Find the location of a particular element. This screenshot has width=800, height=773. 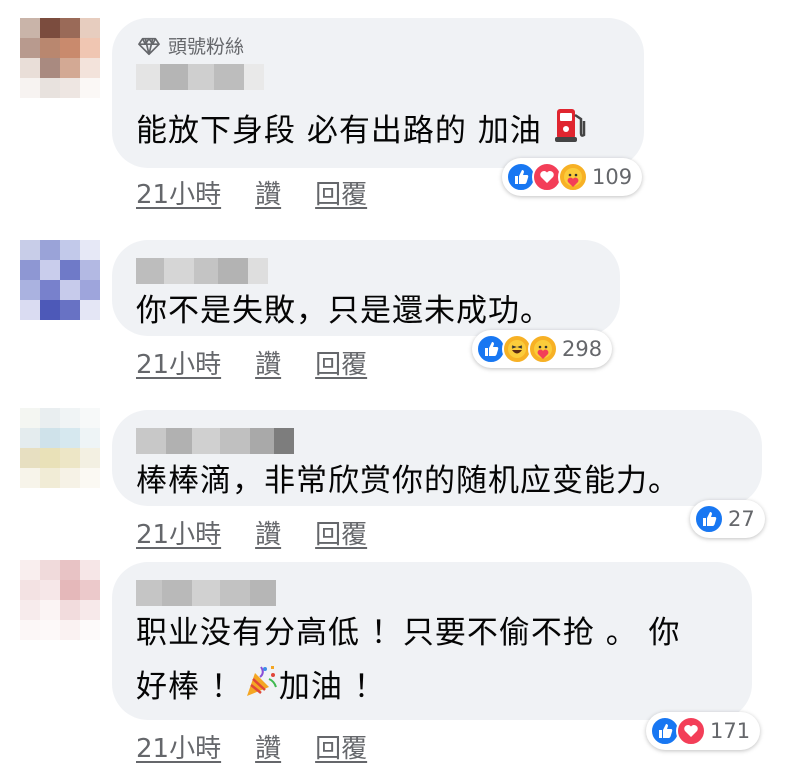

comment-text-line-2: 好棒 ！ 加油 ！ is located at coordinates (261, 688).